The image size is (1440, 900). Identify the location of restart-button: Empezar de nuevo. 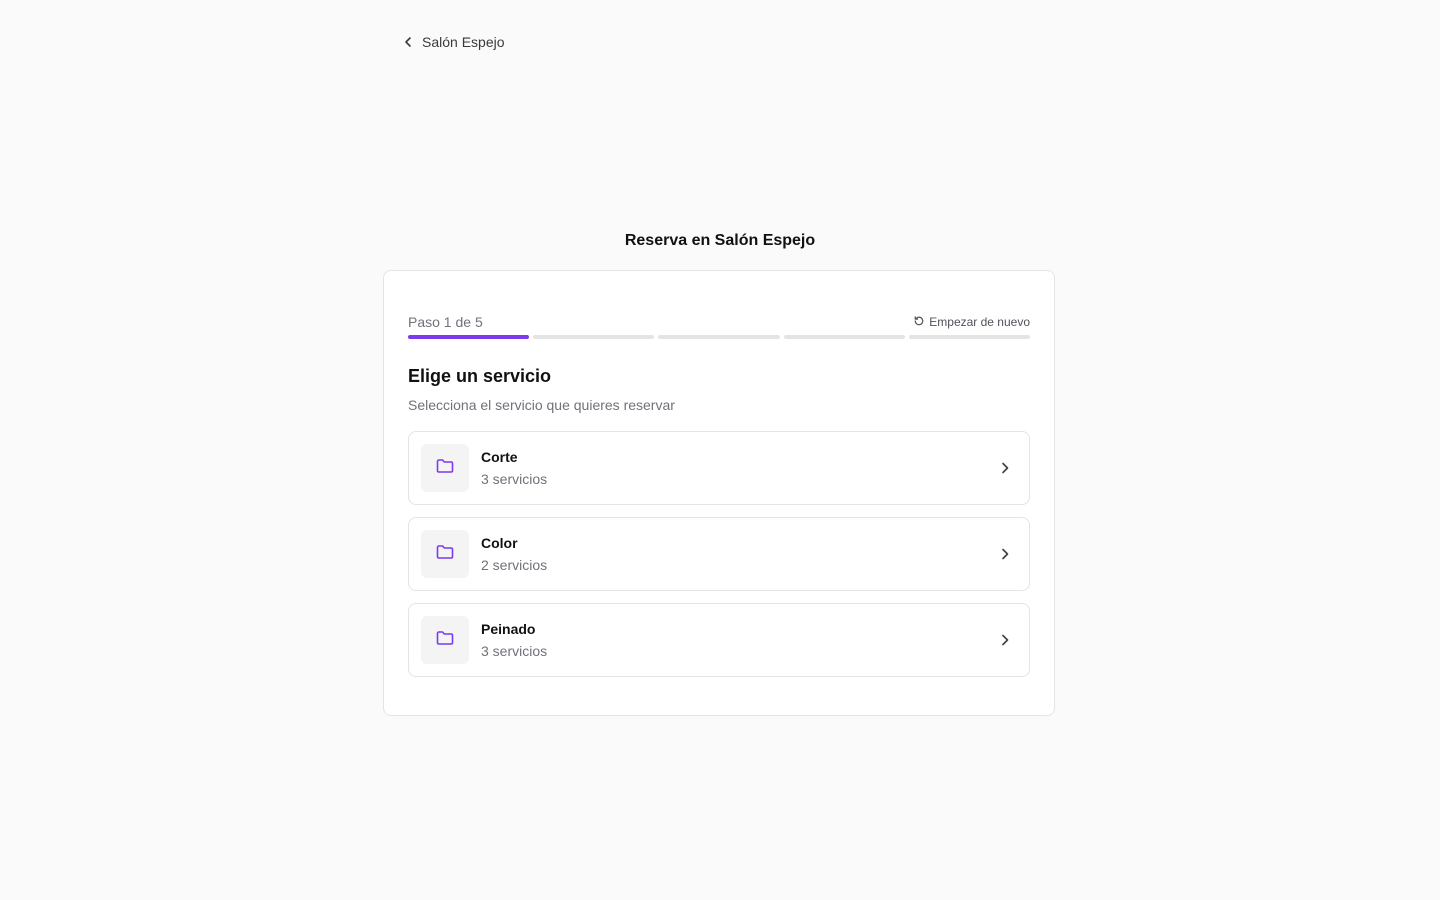
(971, 322).